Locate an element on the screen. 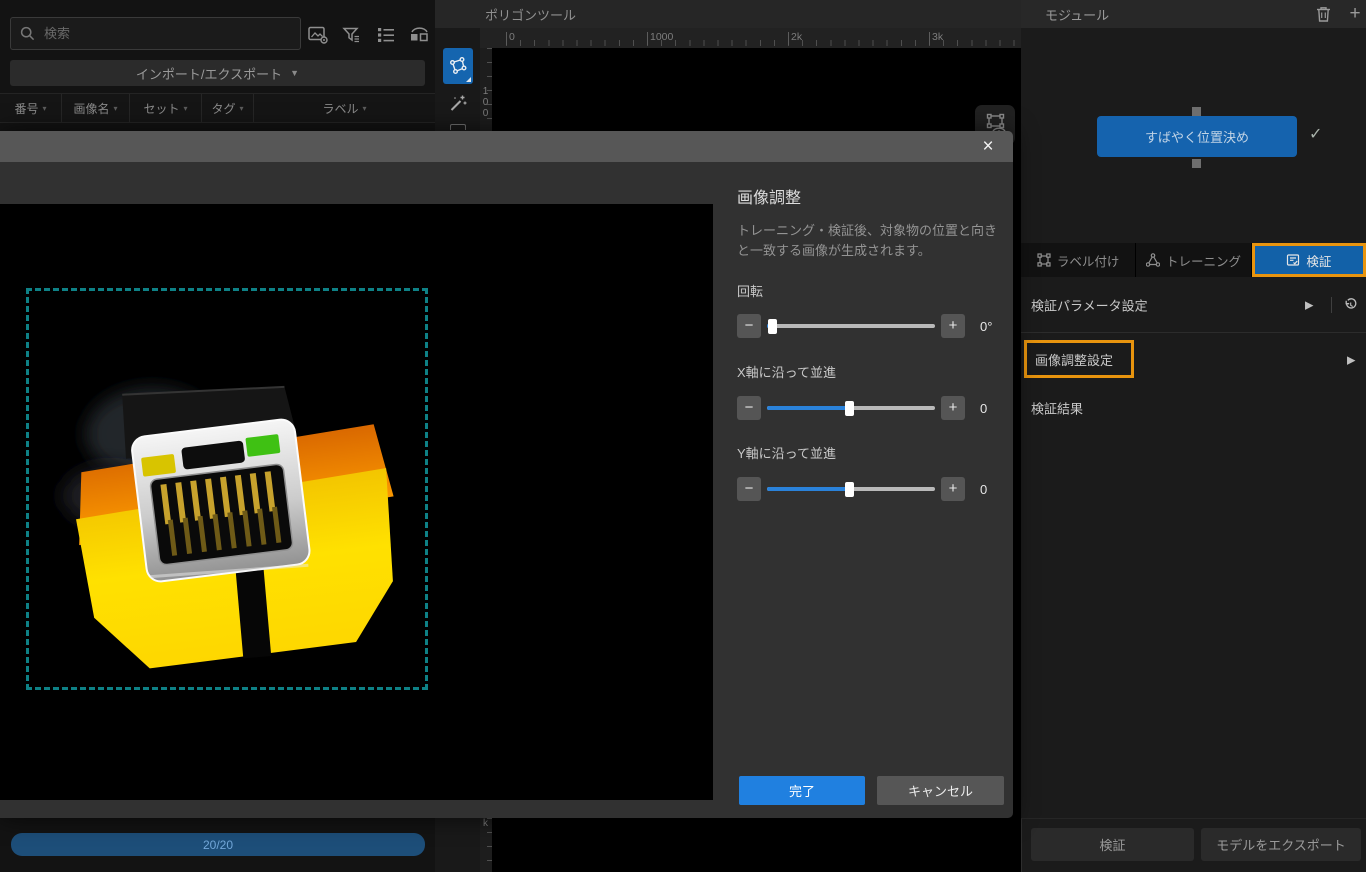  hidden-tool-button is located at coordinates (458, 127).